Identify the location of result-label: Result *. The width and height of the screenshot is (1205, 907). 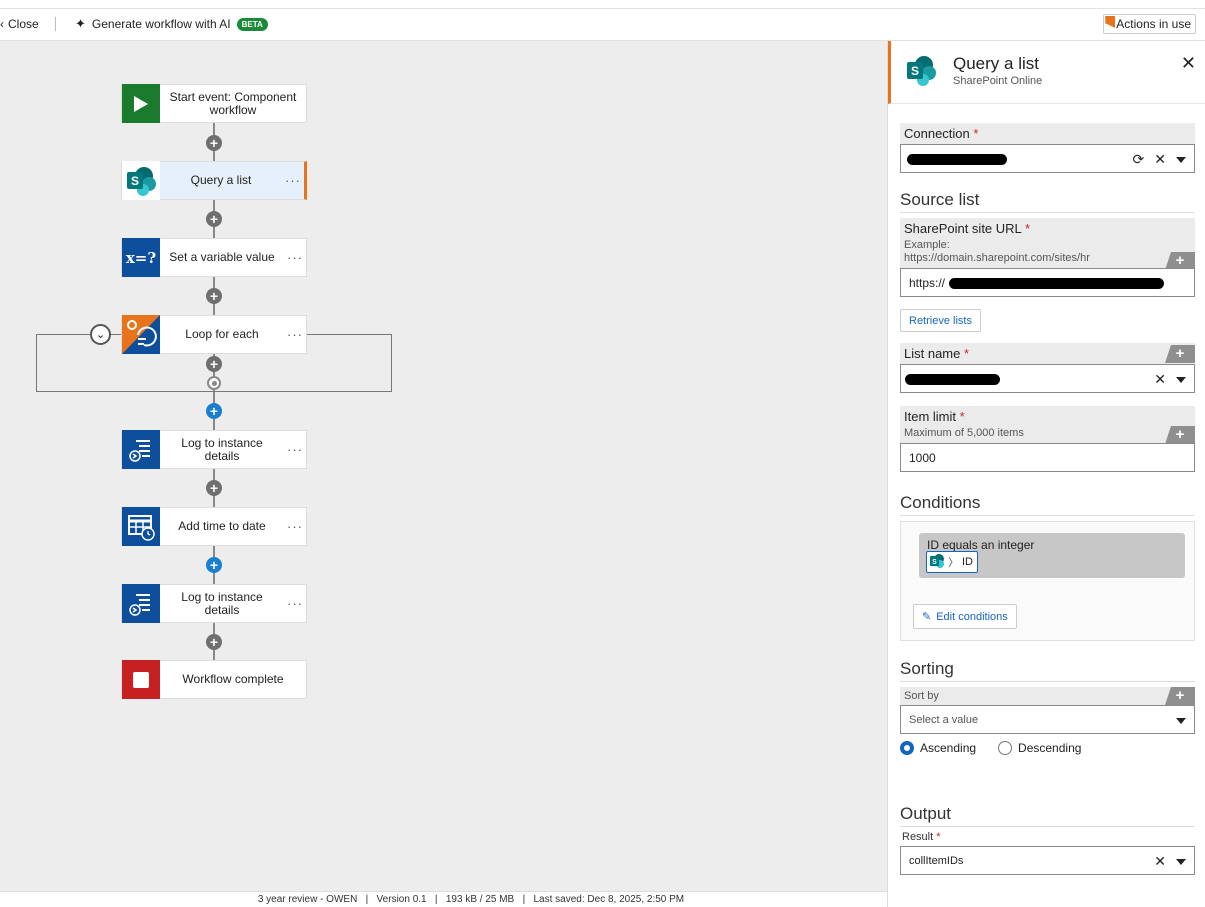
(921, 837).